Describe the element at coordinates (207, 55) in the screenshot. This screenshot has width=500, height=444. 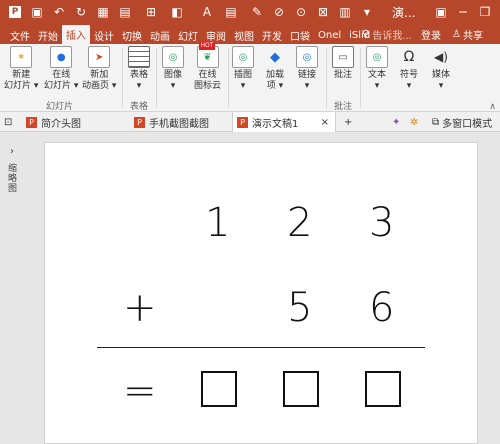
I see `online-icon-cloud-icon: HOT ❦` at that location.